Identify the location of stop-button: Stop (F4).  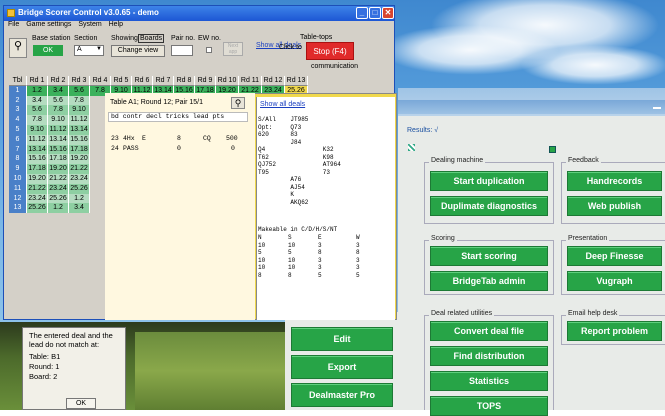
(330, 51).